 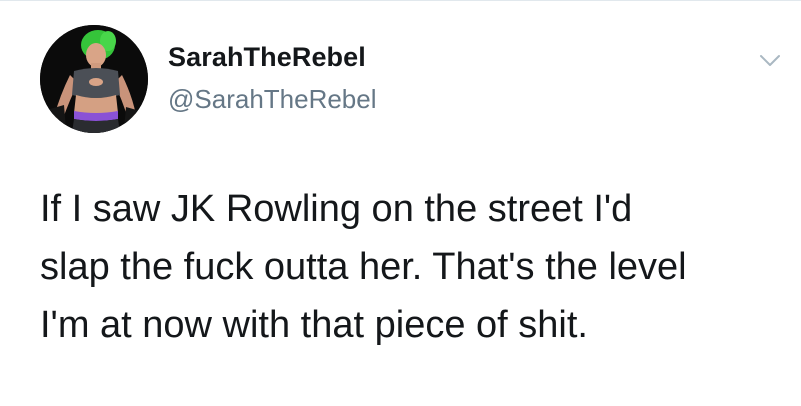 I want to click on chevron-down-icon, so click(x=770, y=60).